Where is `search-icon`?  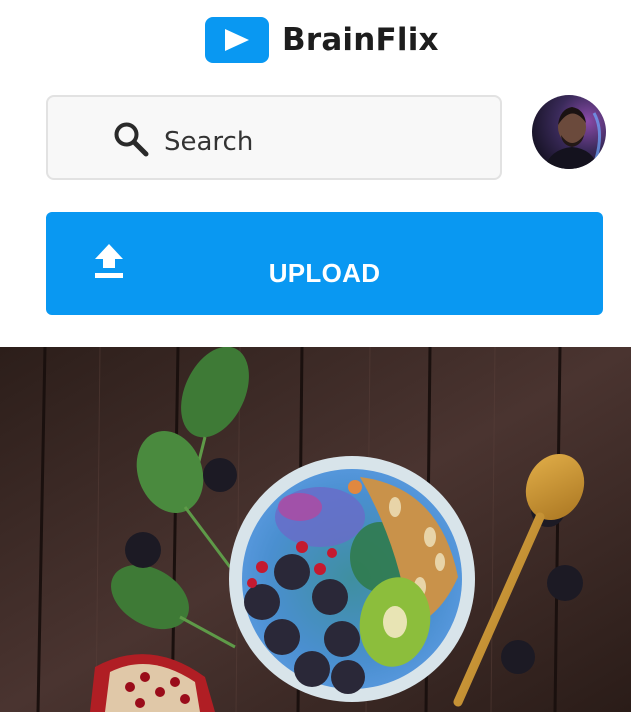
search-icon is located at coordinates (131, 139).